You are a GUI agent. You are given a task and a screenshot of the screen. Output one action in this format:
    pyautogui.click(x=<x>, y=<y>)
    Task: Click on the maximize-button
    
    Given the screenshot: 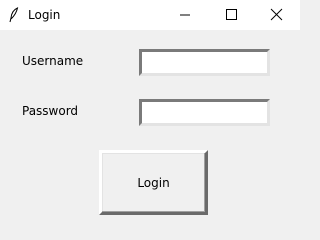 What is the action you would take?
    pyautogui.click(x=231, y=15)
    